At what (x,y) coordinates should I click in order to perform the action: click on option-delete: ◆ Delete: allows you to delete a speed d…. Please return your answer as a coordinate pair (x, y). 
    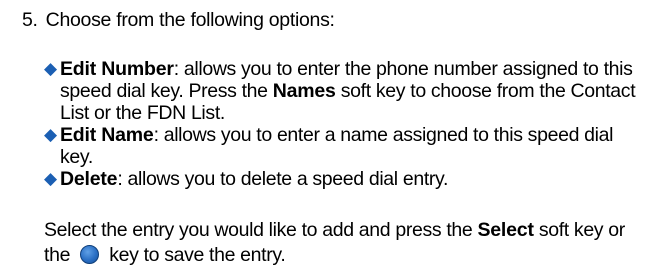
    Looking at the image, I should click on (344, 179).